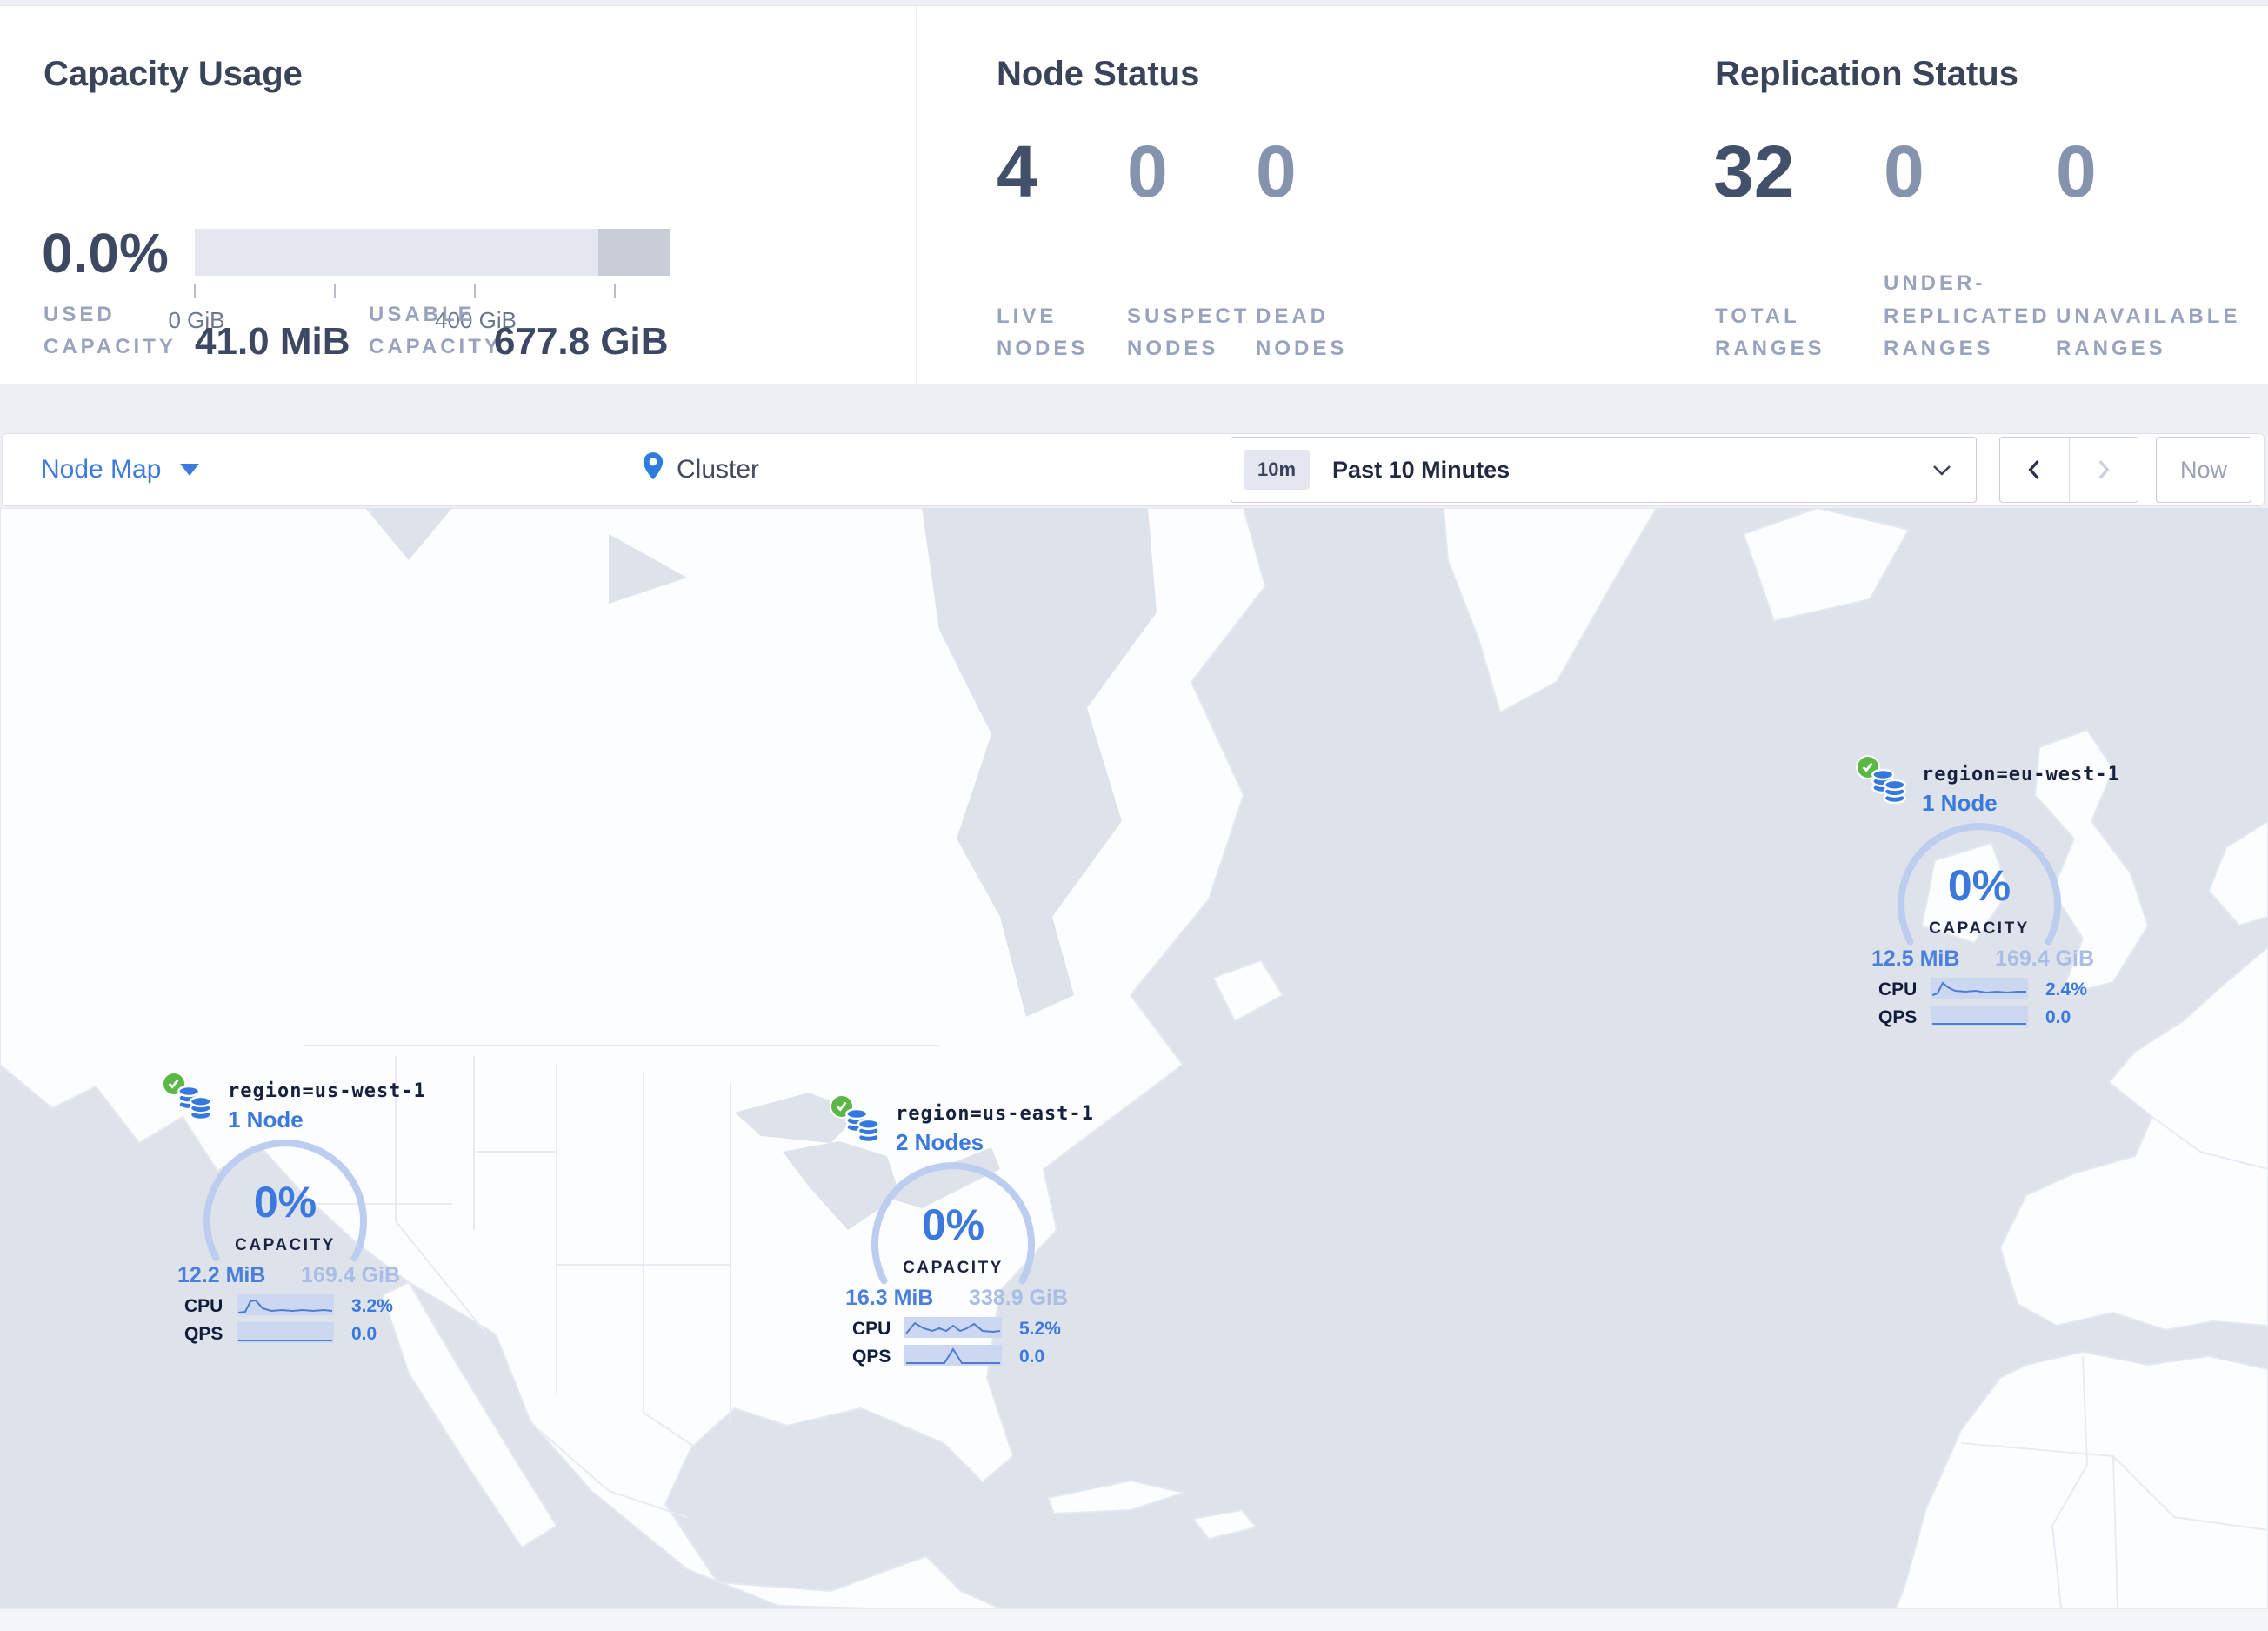 The image size is (2268, 1631). I want to click on capacity-used-percent: 0.0%, so click(105, 253).